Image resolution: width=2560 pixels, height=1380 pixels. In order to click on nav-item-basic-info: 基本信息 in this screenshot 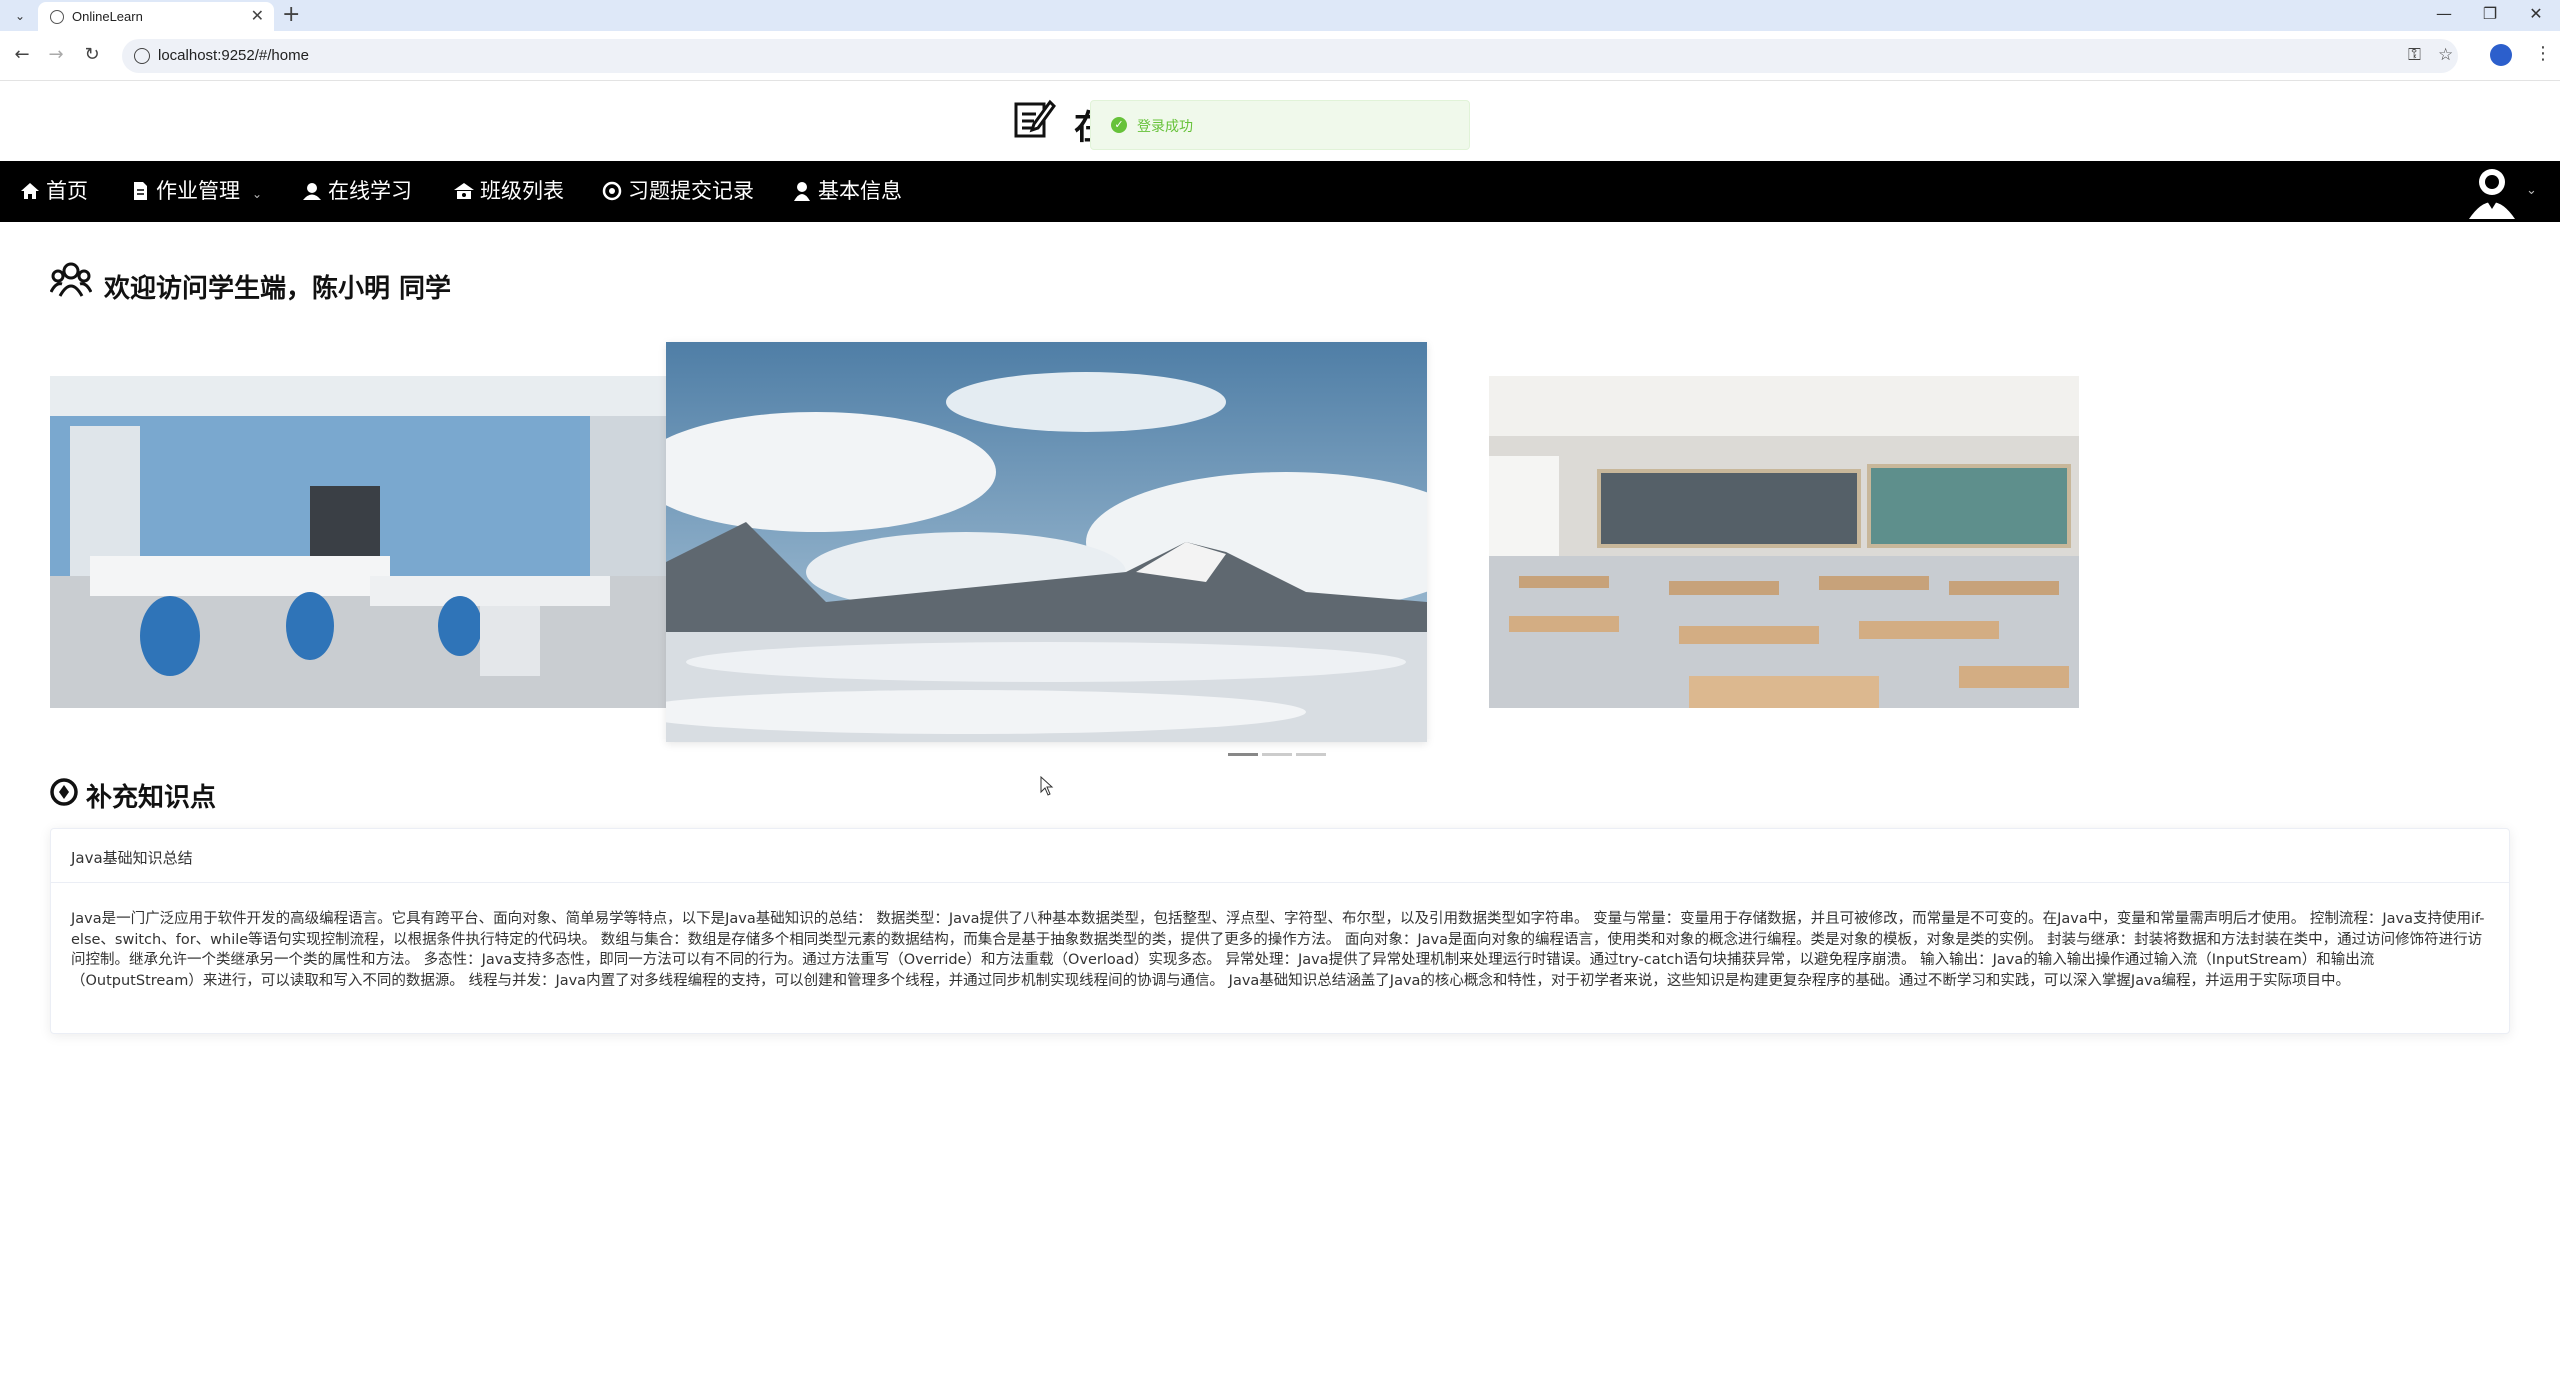, I will do `click(847, 191)`.